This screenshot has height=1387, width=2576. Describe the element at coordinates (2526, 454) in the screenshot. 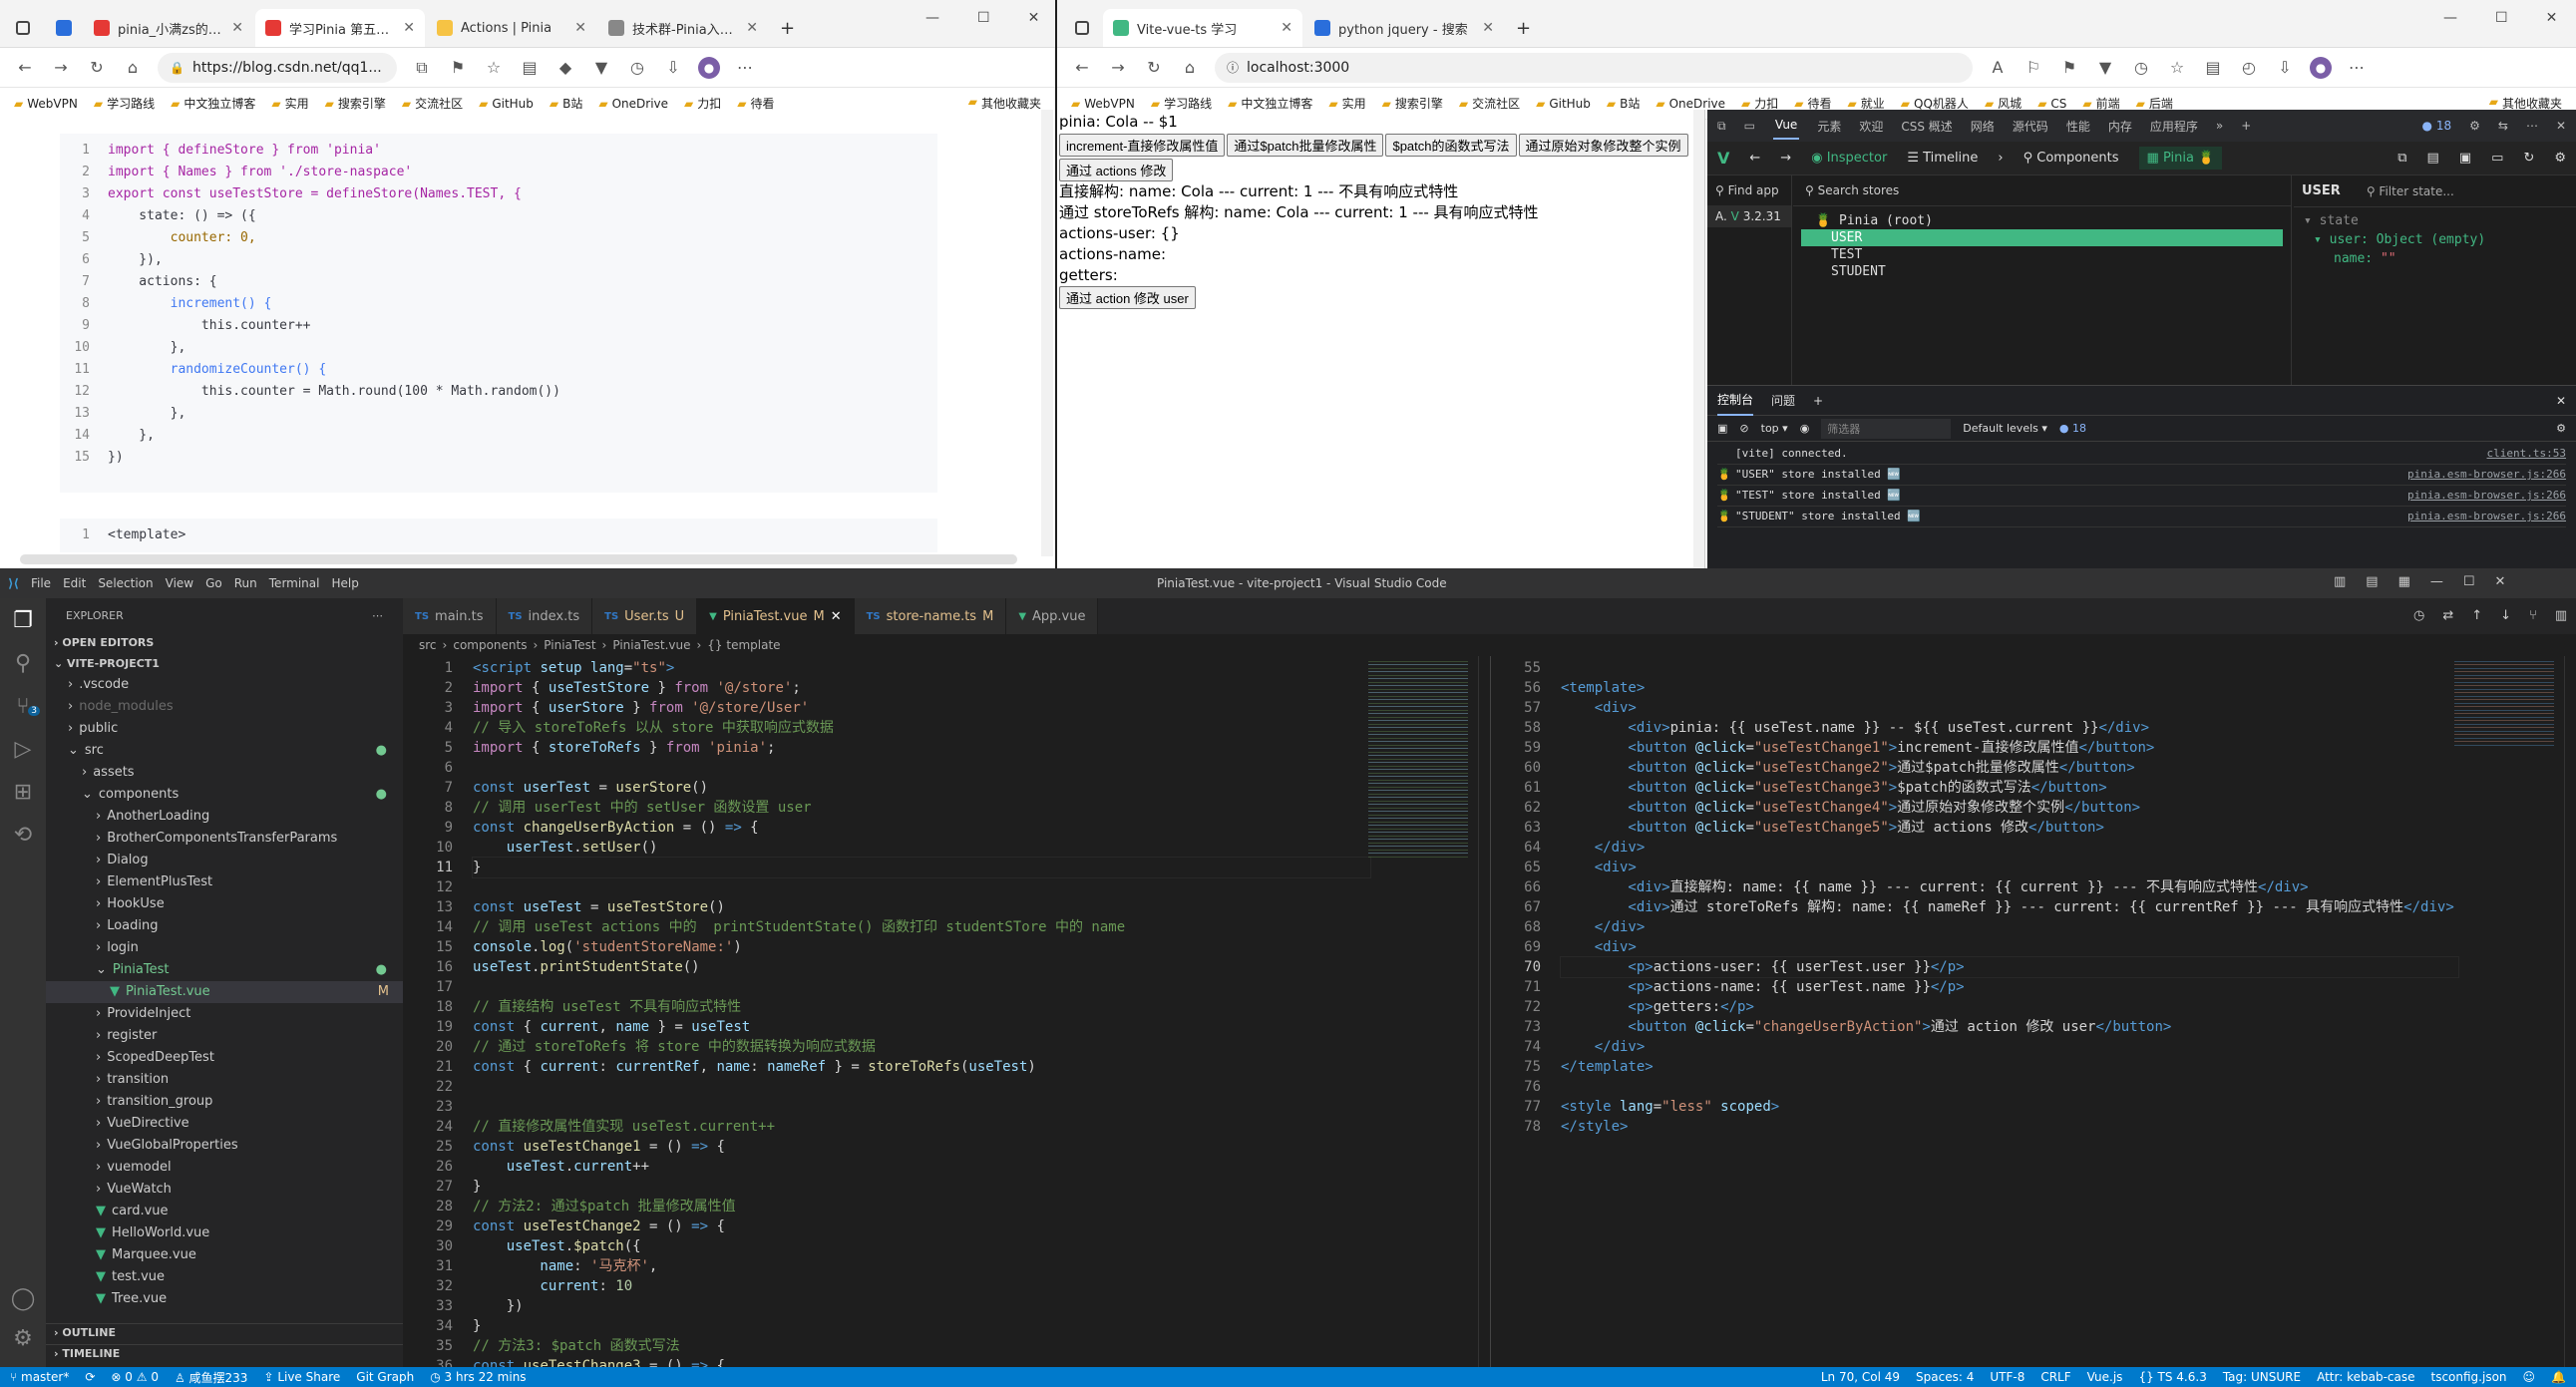

I see `console-source-link: client.ts:53` at that location.